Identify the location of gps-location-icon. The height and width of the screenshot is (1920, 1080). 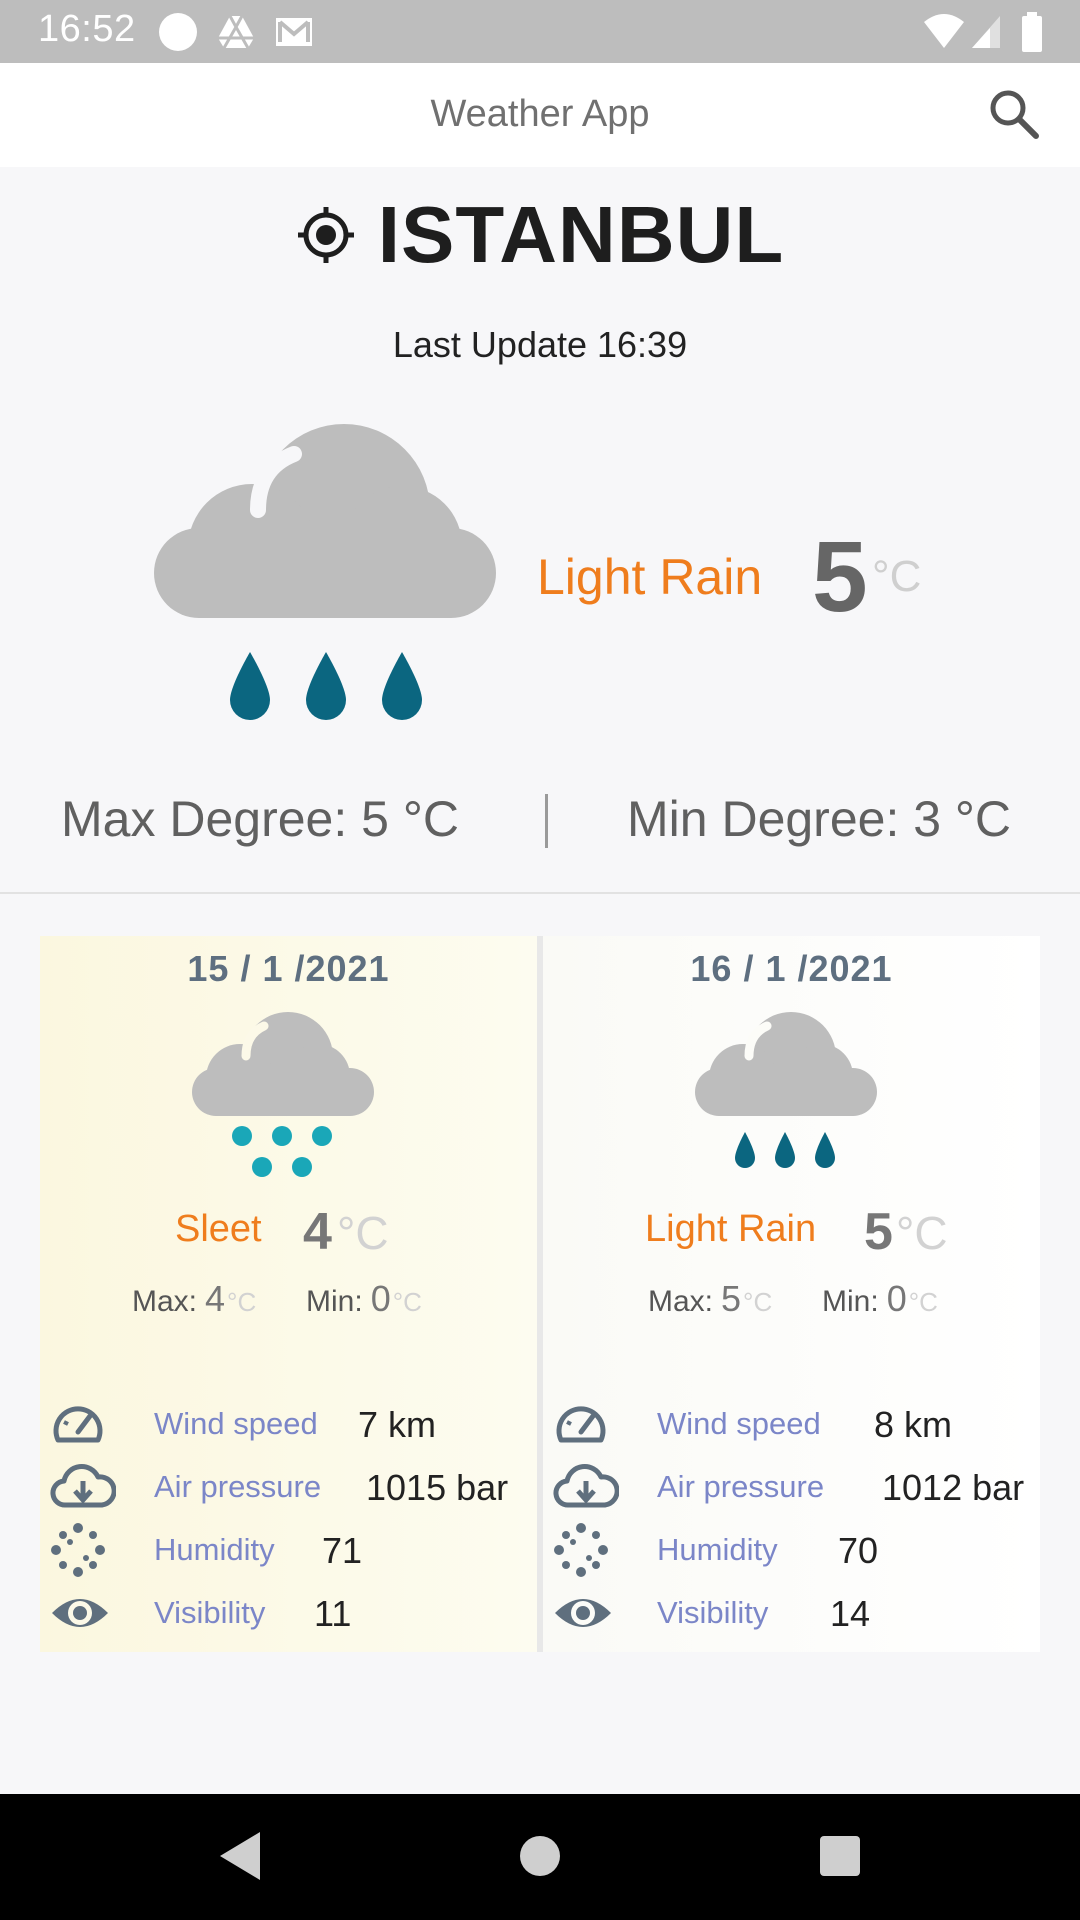
(326, 235).